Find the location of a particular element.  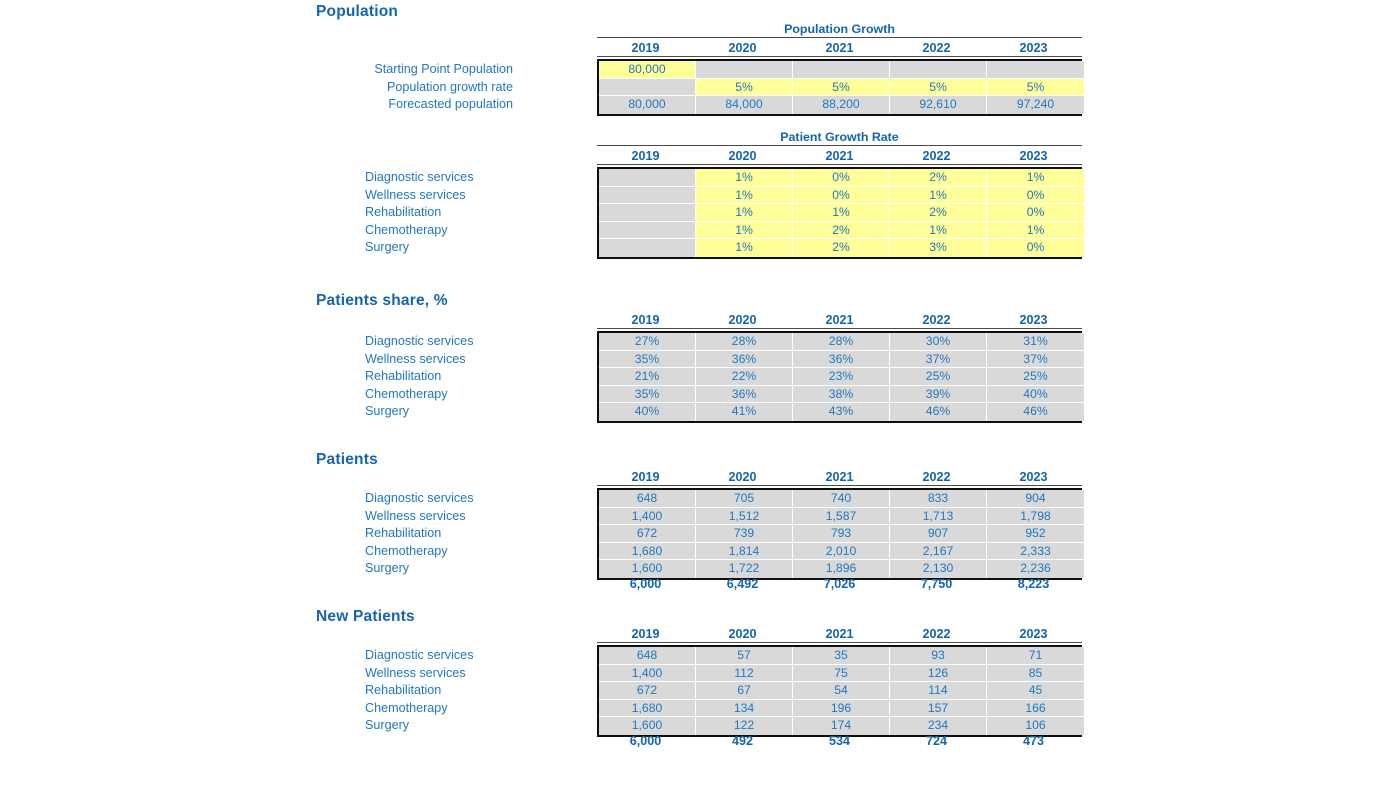

cell: 23% is located at coordinates (841, 377).